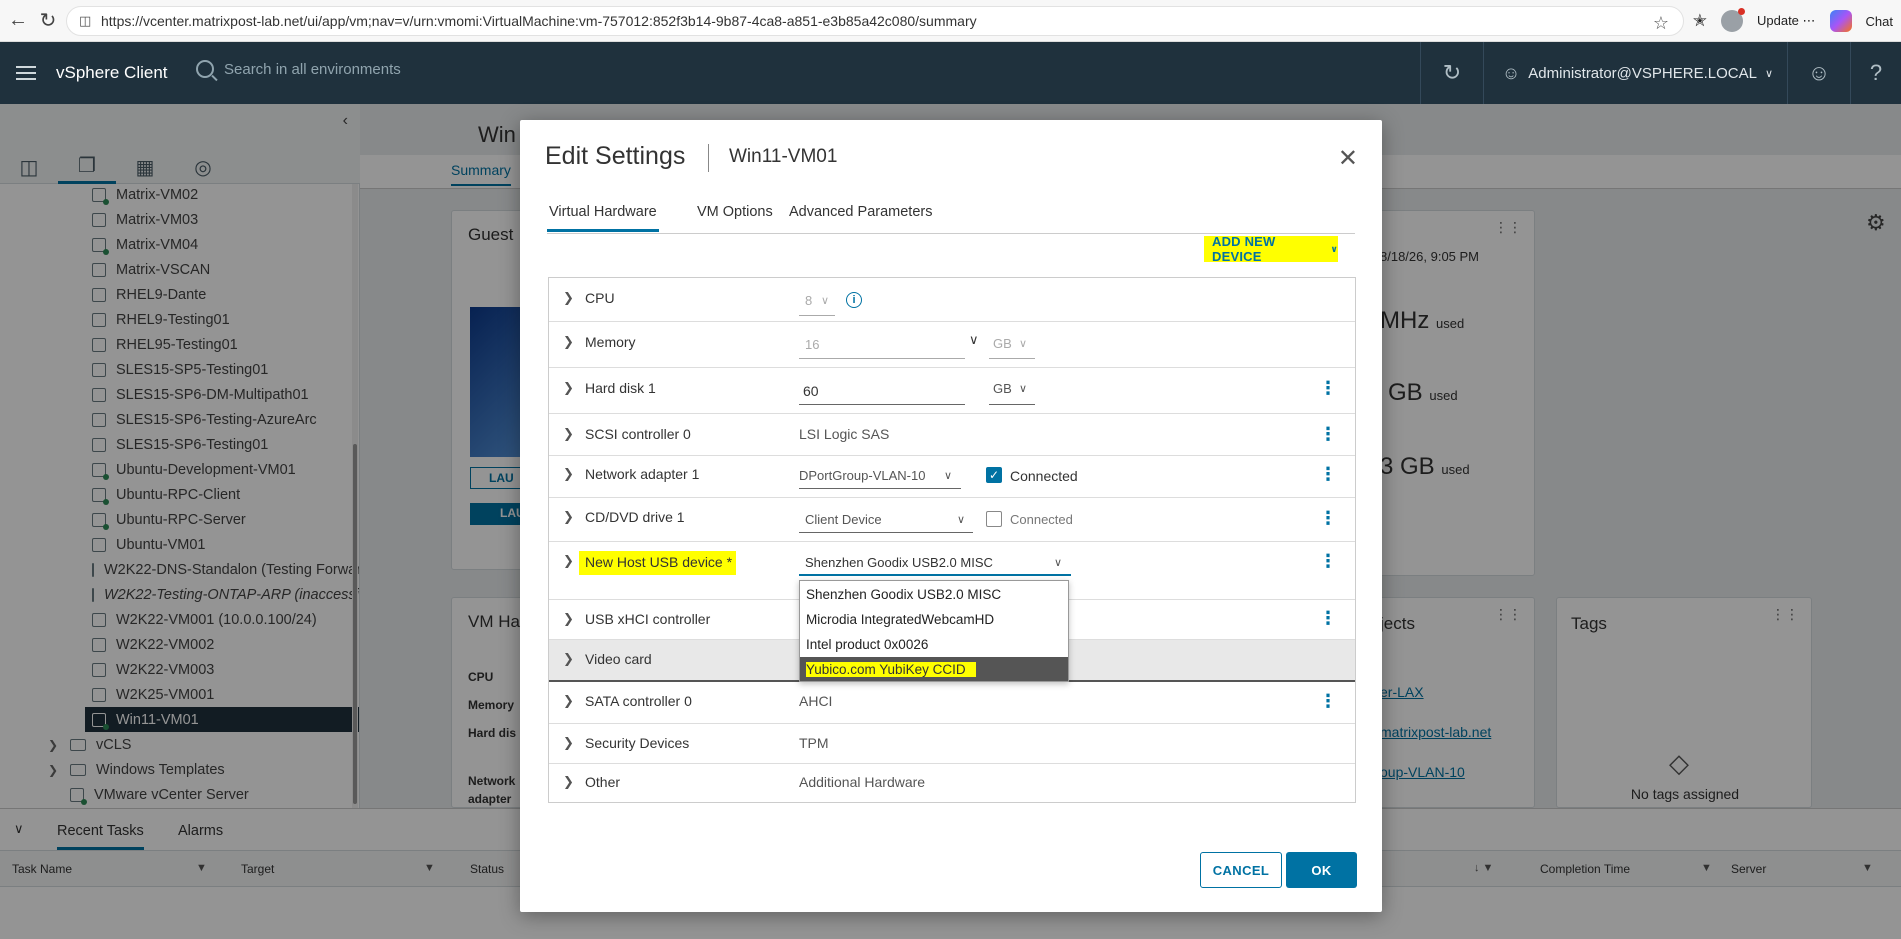 The image size is (1901, 939). I want to click on hw-label: SCSI controller 0, so click(638, 434).